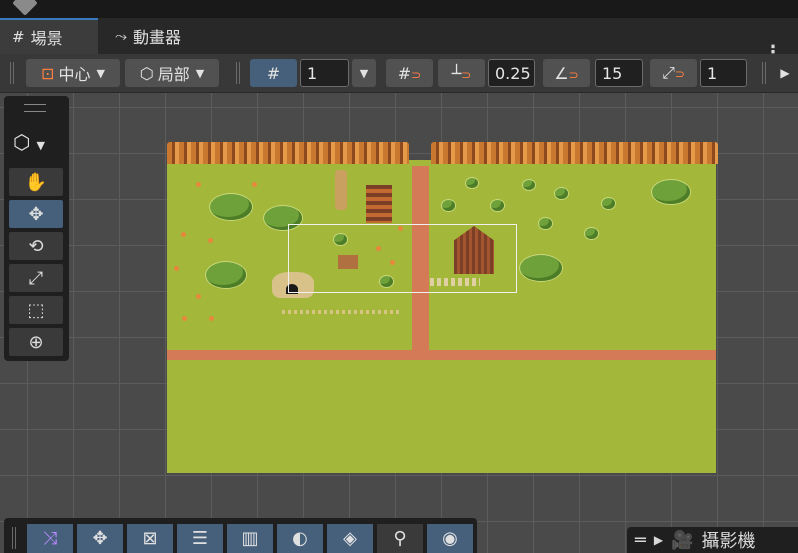 The width and height of the screenshot is (798, 553). Describe the element at coordinates (324, 73) in the screenshot. I see `grid-size-field: 1` at that location.